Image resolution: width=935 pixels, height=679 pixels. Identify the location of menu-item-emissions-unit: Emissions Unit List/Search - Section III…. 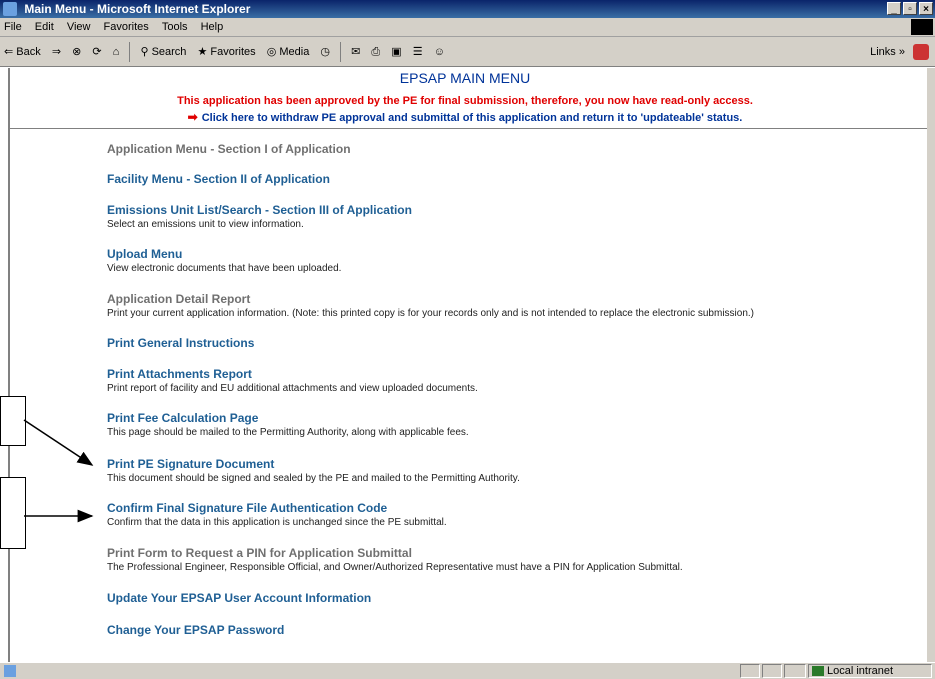
(259, 217).